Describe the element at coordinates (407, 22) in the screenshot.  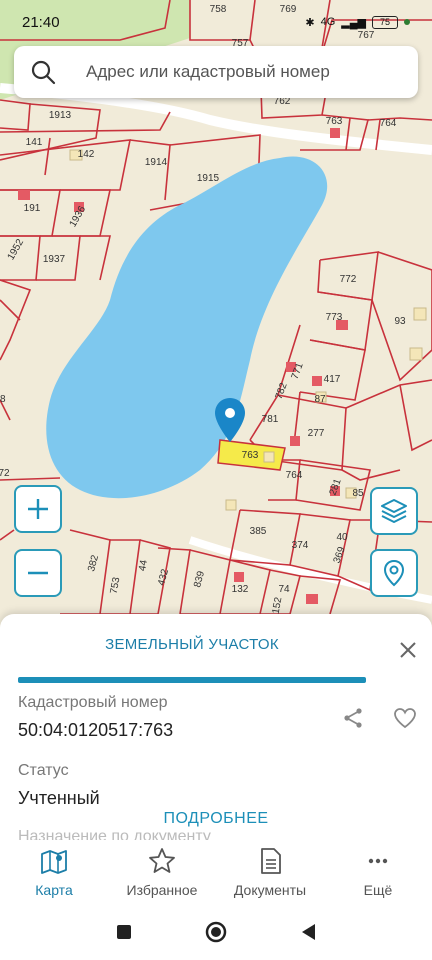
I see `privacy-dot` at that location.